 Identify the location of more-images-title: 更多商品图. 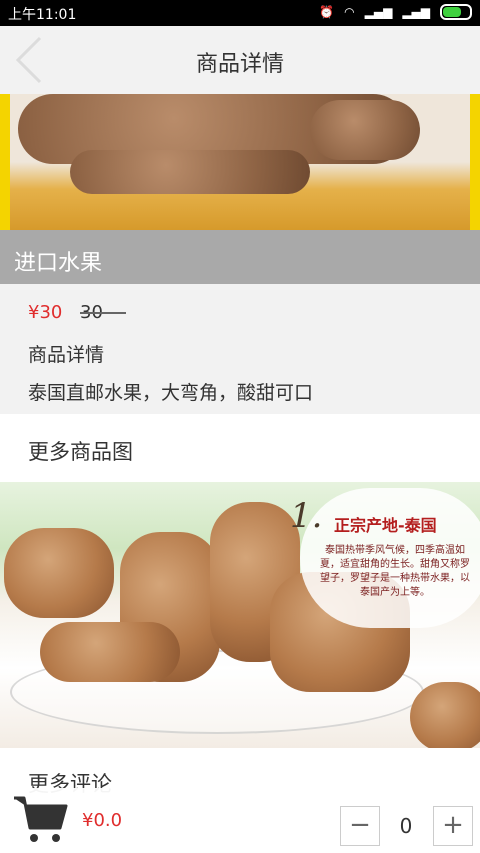
(80, 452).